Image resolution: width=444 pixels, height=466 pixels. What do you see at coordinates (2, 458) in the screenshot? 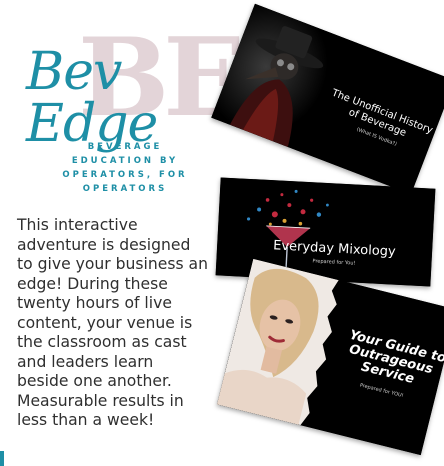
I see `edge-accent-mark` at bounding box center [2, 458].